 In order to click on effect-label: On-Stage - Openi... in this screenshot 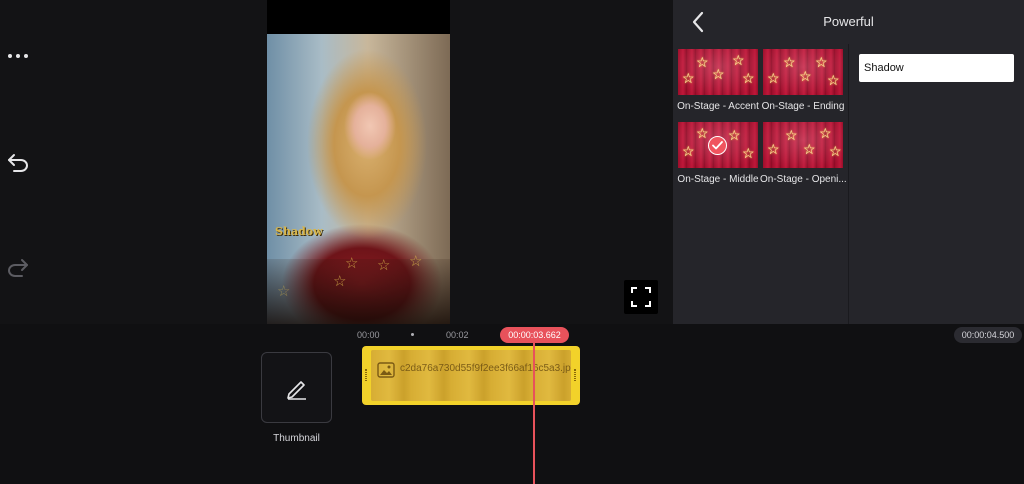, I will do `click(803, 179)`.